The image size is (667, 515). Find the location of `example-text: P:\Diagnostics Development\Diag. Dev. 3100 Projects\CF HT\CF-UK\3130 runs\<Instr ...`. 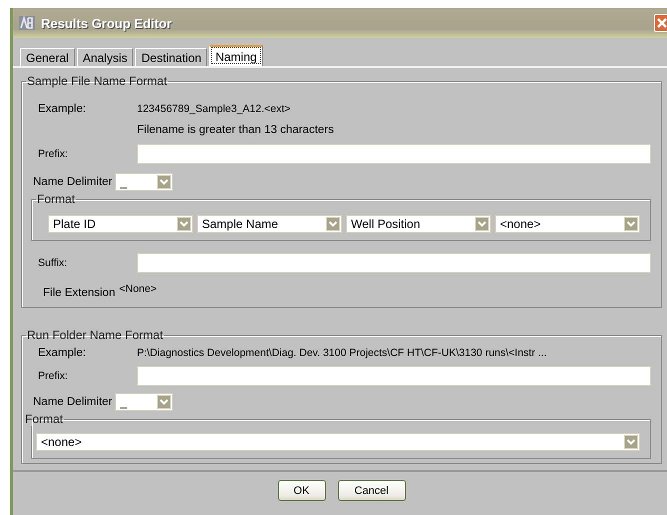

example-text: P:\Diagnostics Development\Diag. Dev. 3100 Projects\CF HT\CF-UK\3130 runs\<Instr ... is located at coordinates (342, 353).